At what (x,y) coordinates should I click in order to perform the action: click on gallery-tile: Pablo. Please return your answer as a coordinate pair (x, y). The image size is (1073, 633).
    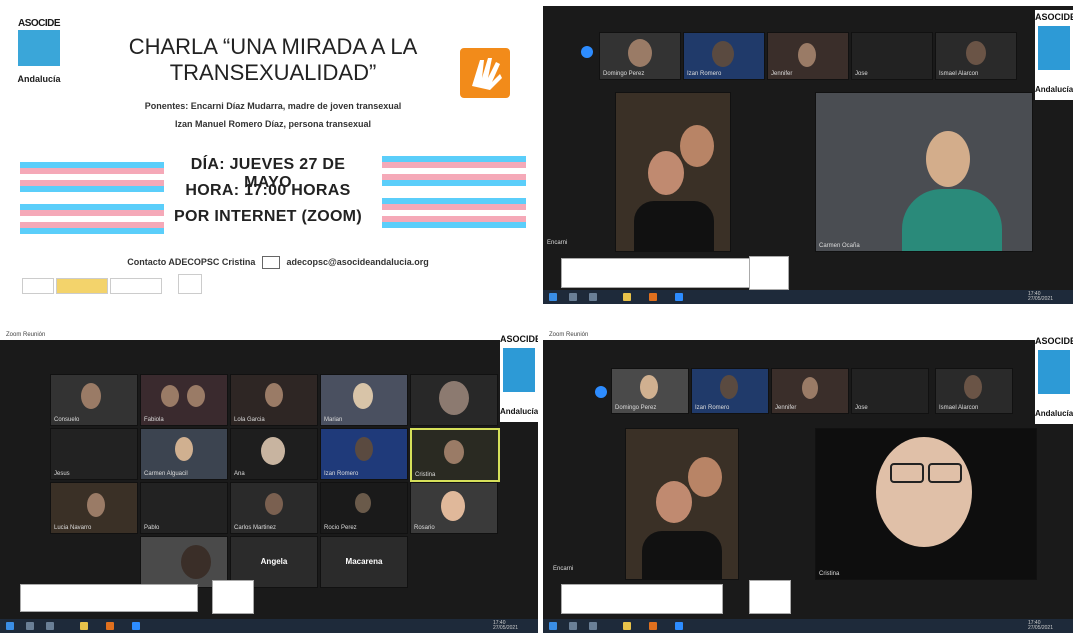
    Looking at the image, I should click on (184, 508).